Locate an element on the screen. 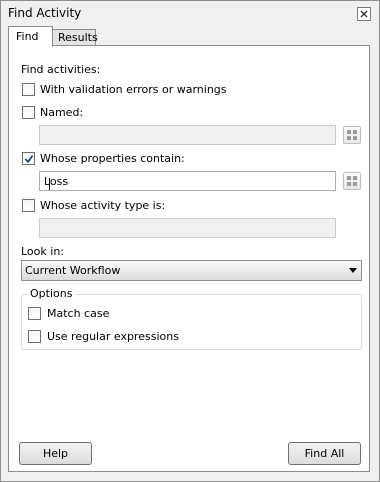  checkmark-icon is located at coordinates (29, 159).